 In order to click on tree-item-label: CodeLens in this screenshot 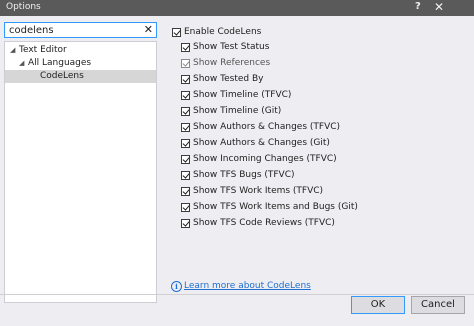, I will do `click(62, 76)`.